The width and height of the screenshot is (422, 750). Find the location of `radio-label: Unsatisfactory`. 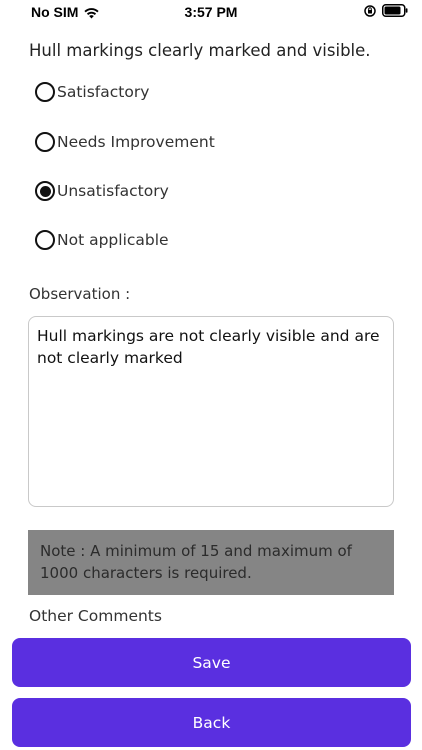

radio-label: Unsatisfactory is located at coordinates (113, 191).